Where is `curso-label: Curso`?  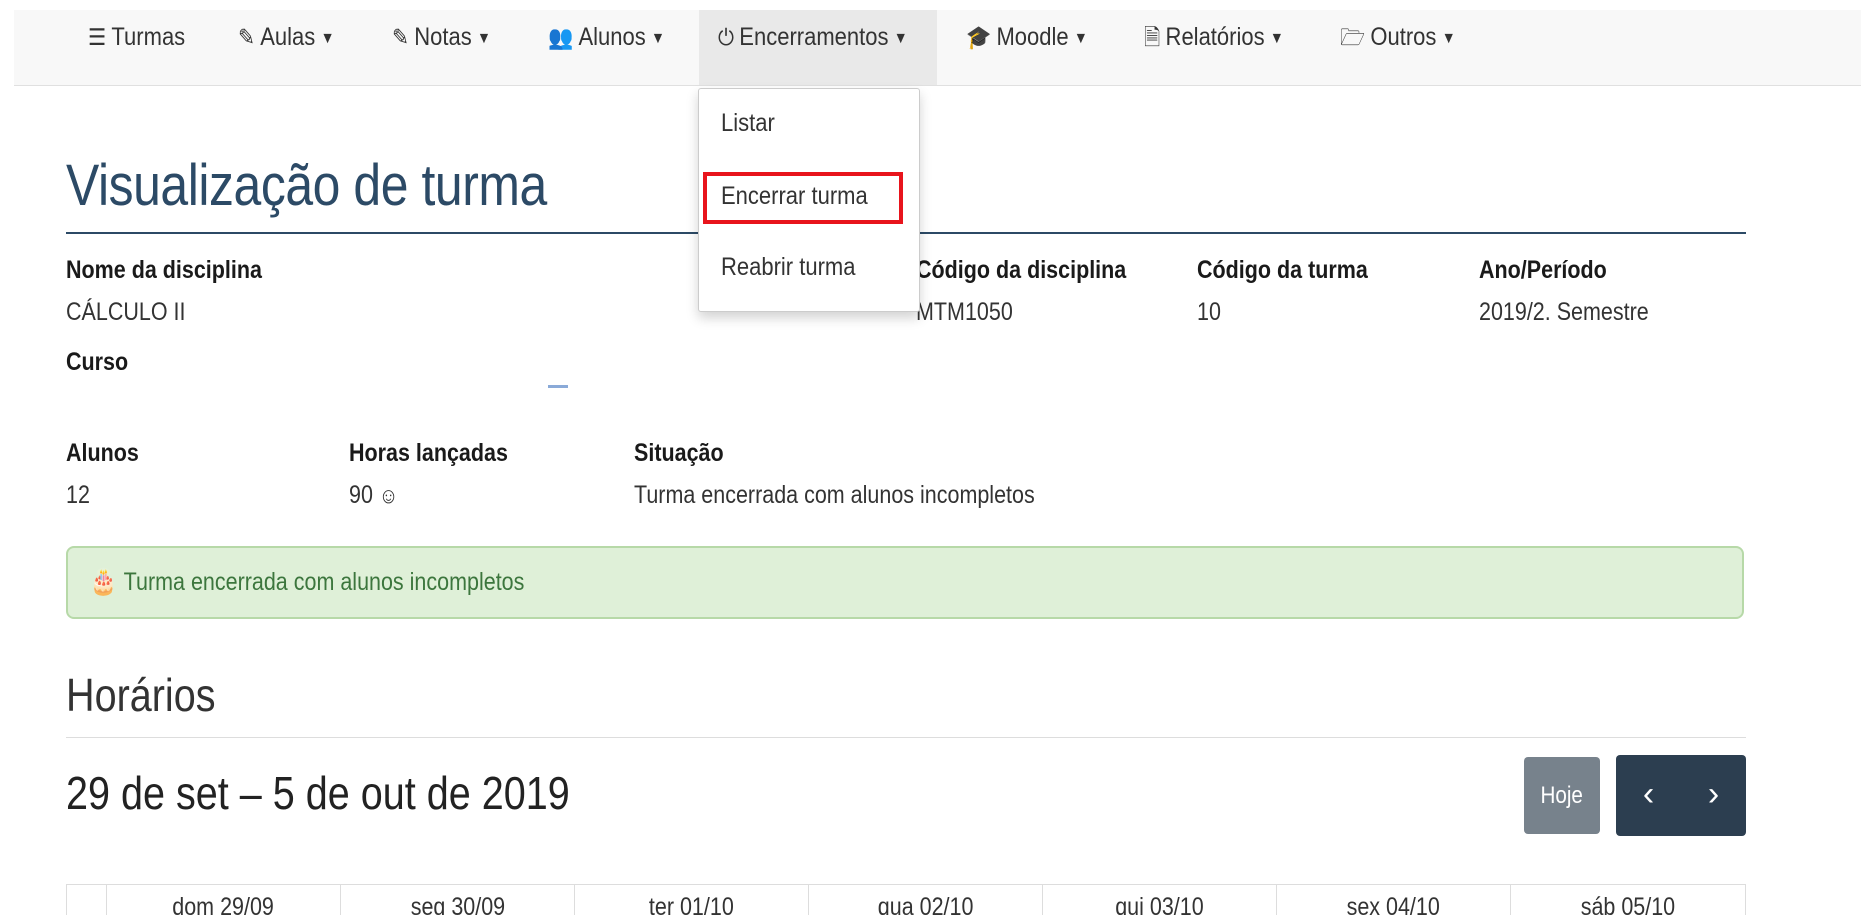 curso-label: Curso is located at coordinates (97, 362).